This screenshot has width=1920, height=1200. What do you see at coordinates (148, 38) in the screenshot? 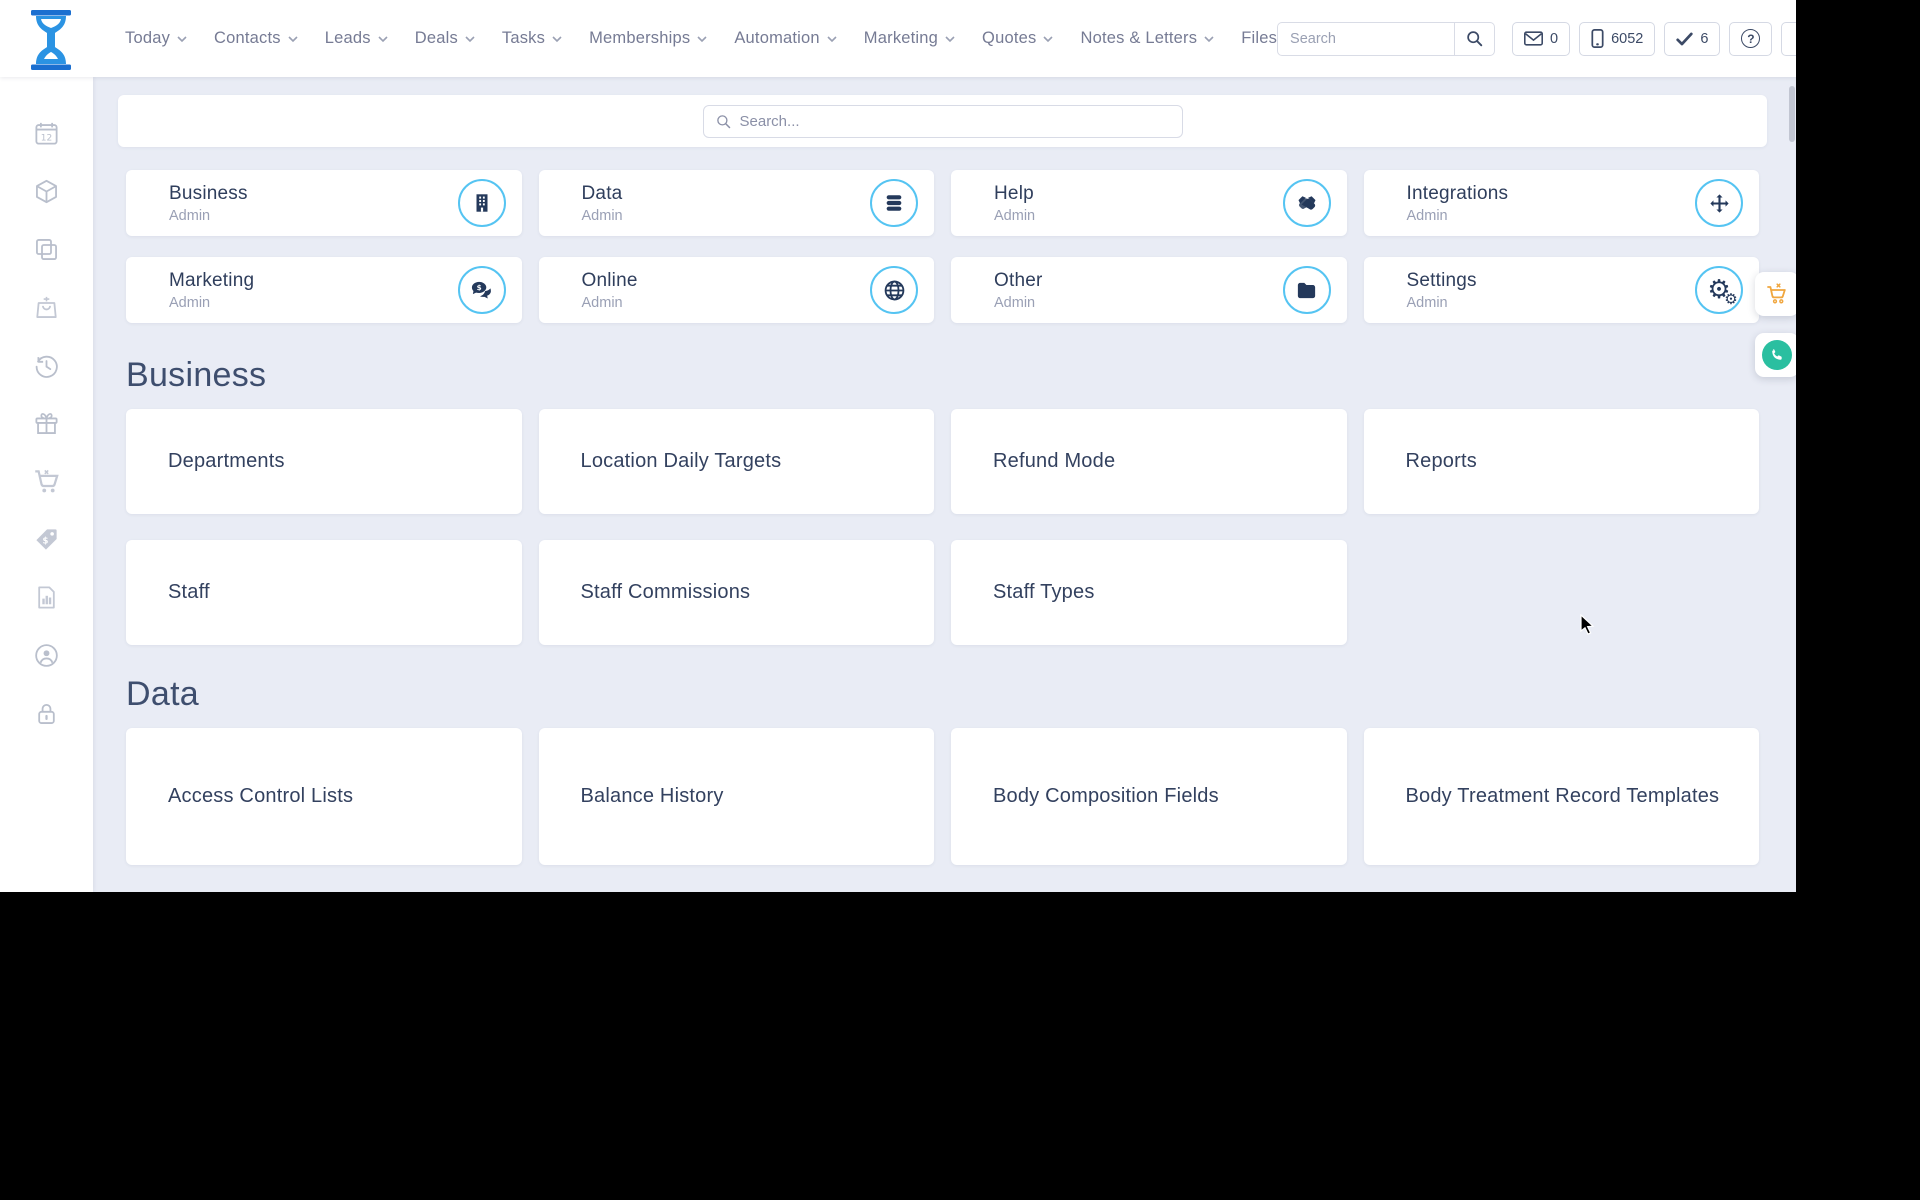
I see `nav-label: Today` at bounding box center [148, 38].